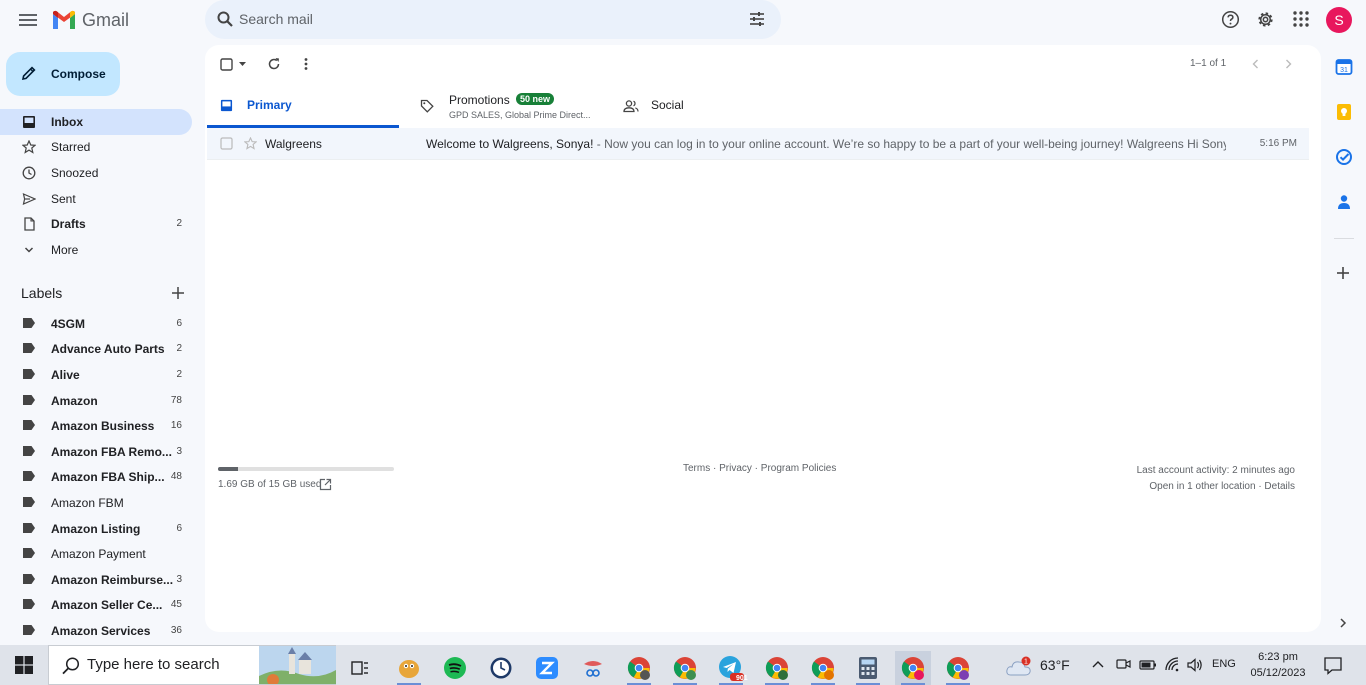 Image resolution: width=1366 pixels, height=685 pixels. Describe the element at coordinates (868, 668) in the screenshot. I see `calculator-icon` at that location.